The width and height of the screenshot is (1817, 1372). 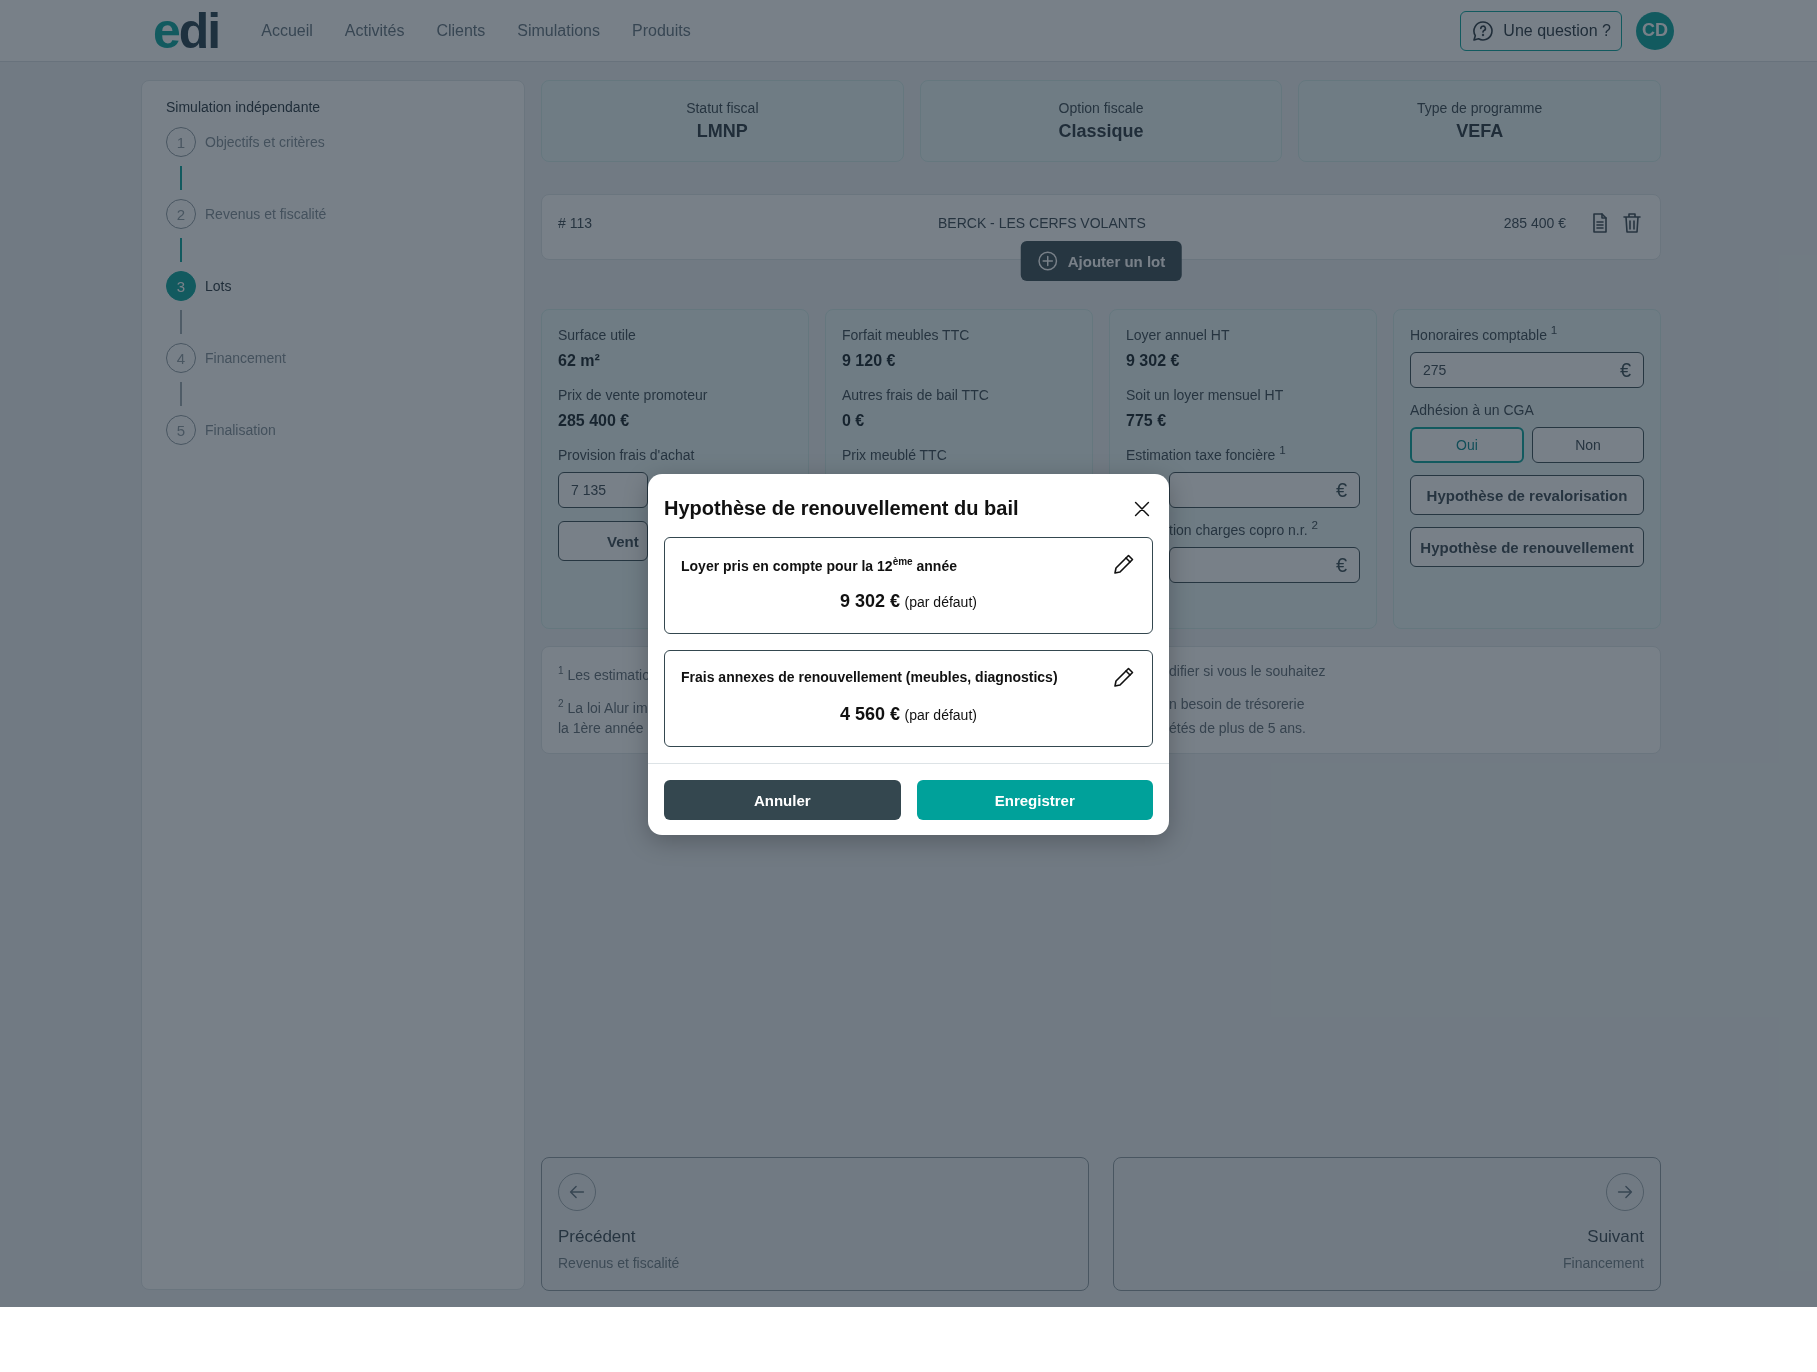 What do you see at coordinates (916, 395) in the screenshot?
I see `field-label: Autres frais de bail TTC` at bounding box center [916, 395].